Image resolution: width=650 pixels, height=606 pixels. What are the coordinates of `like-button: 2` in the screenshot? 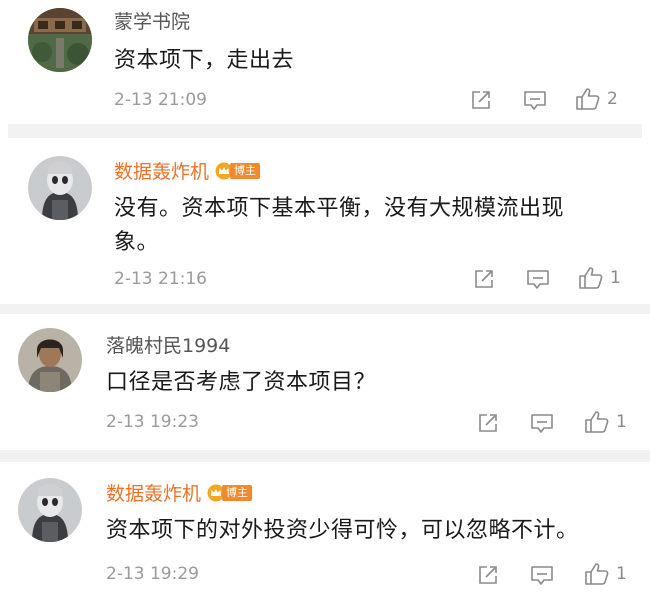 It's located at (596, 99).